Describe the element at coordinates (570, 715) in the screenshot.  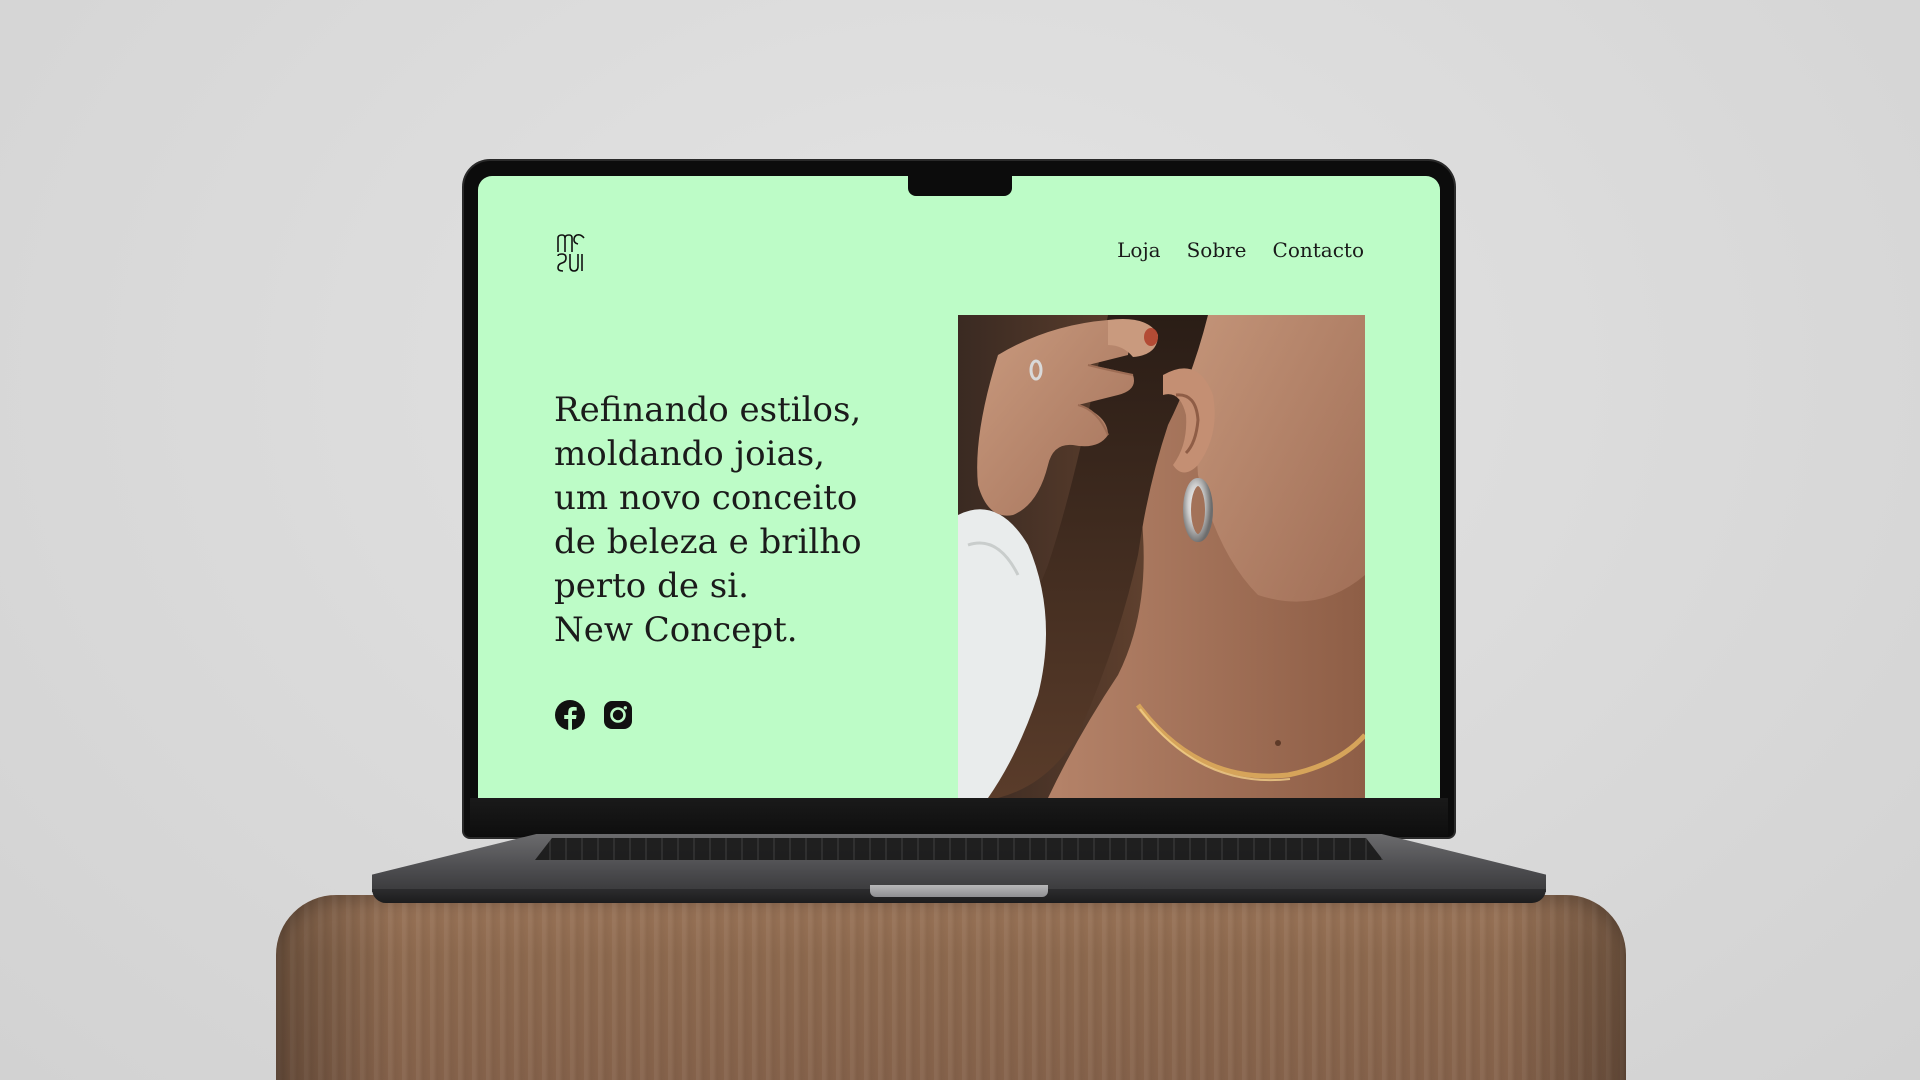
I see `facebook-icon` at that location.